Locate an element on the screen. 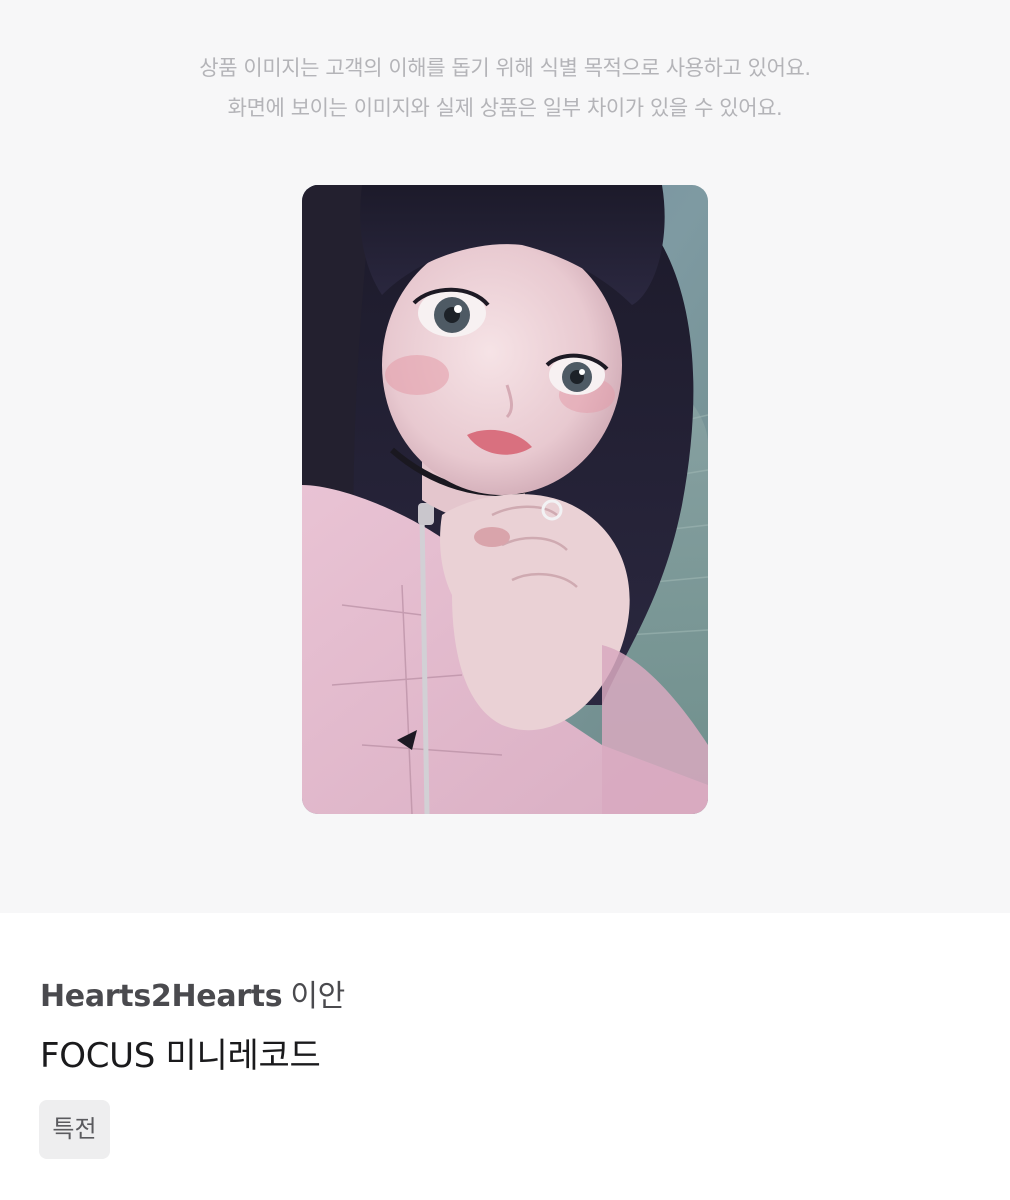 This screenshot has height=1200, width=1010. tag-badge: 특전 is located at coordinates (74, 1129).